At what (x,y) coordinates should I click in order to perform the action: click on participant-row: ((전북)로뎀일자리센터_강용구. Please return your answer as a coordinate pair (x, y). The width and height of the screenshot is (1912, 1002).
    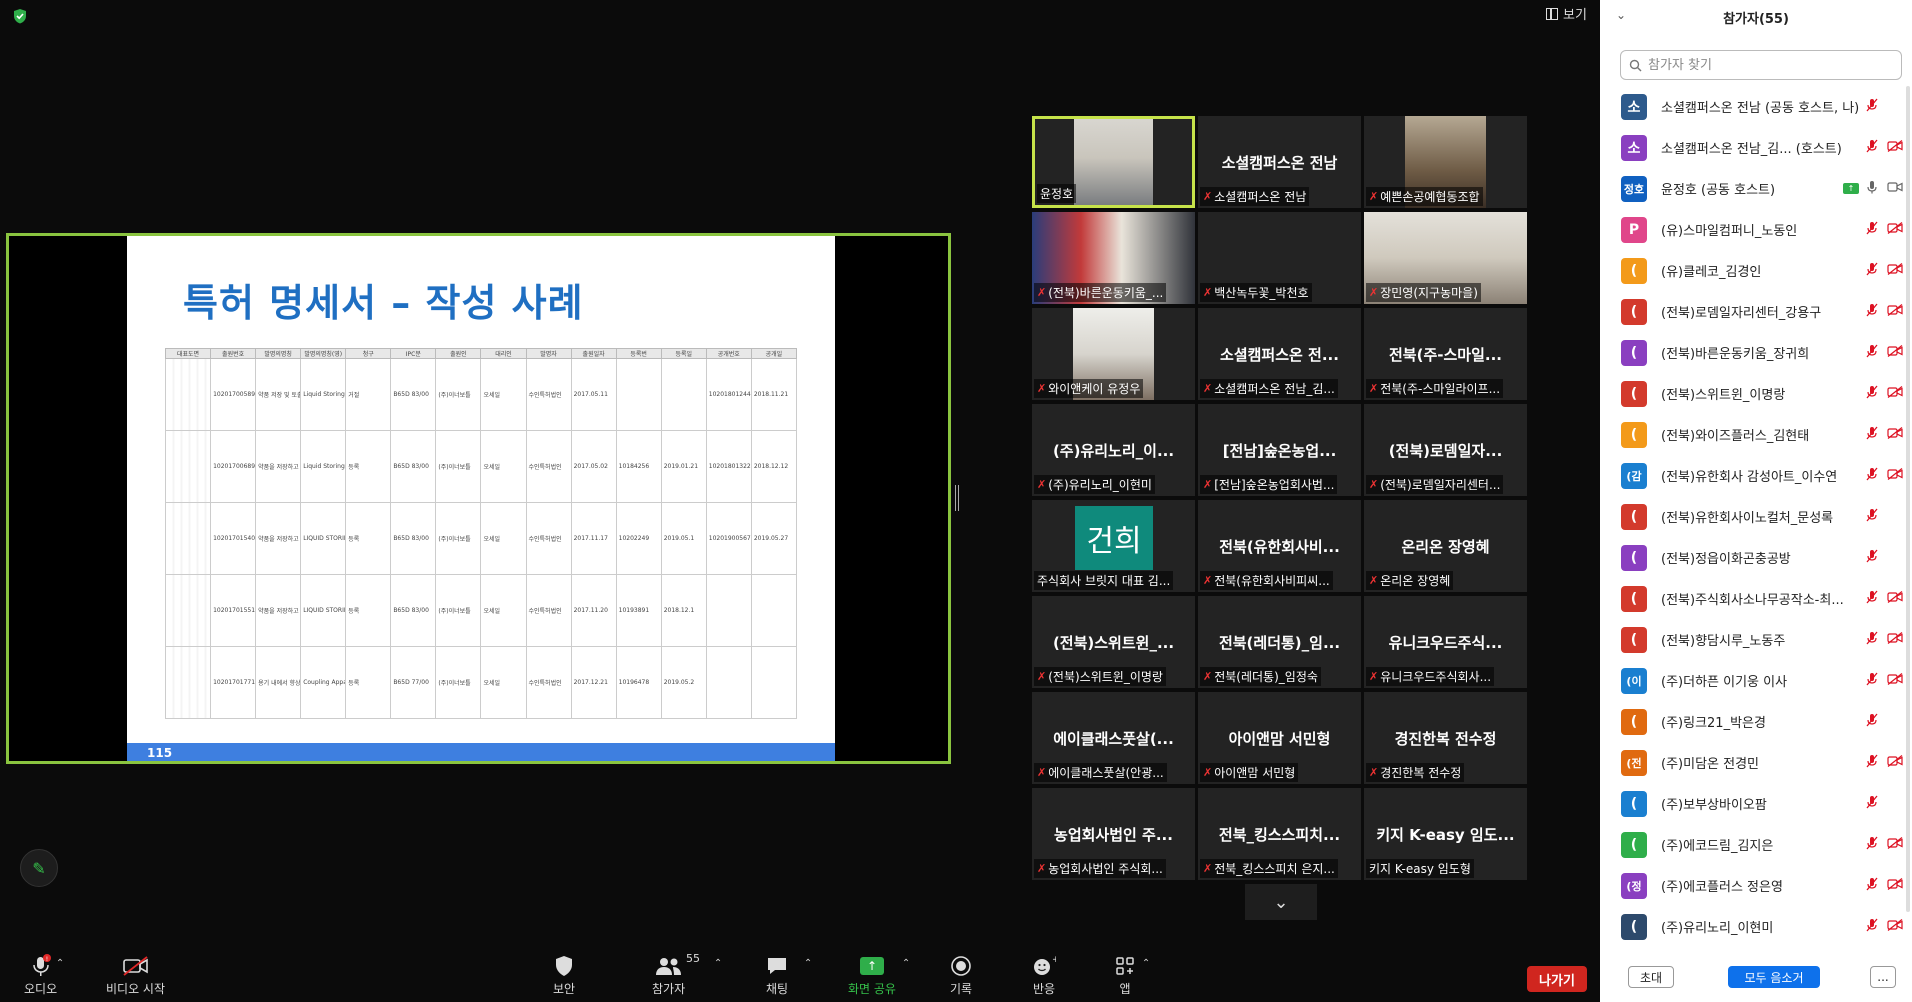
    Looking at the image, I should click on (1756, 311).